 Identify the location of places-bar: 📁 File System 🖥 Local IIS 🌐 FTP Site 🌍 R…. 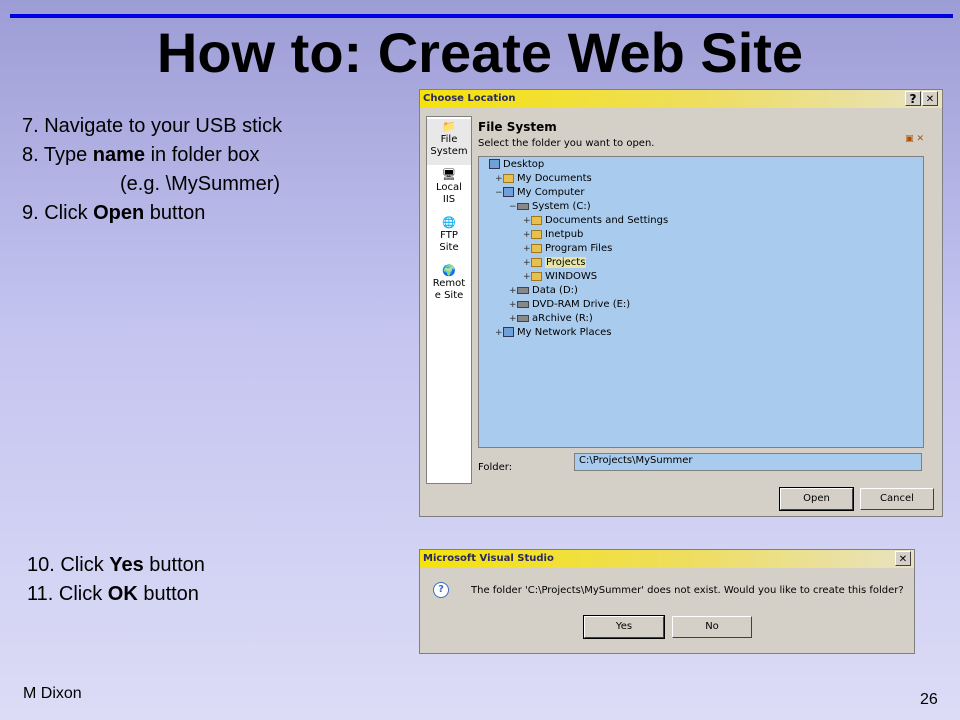
(449, 300).